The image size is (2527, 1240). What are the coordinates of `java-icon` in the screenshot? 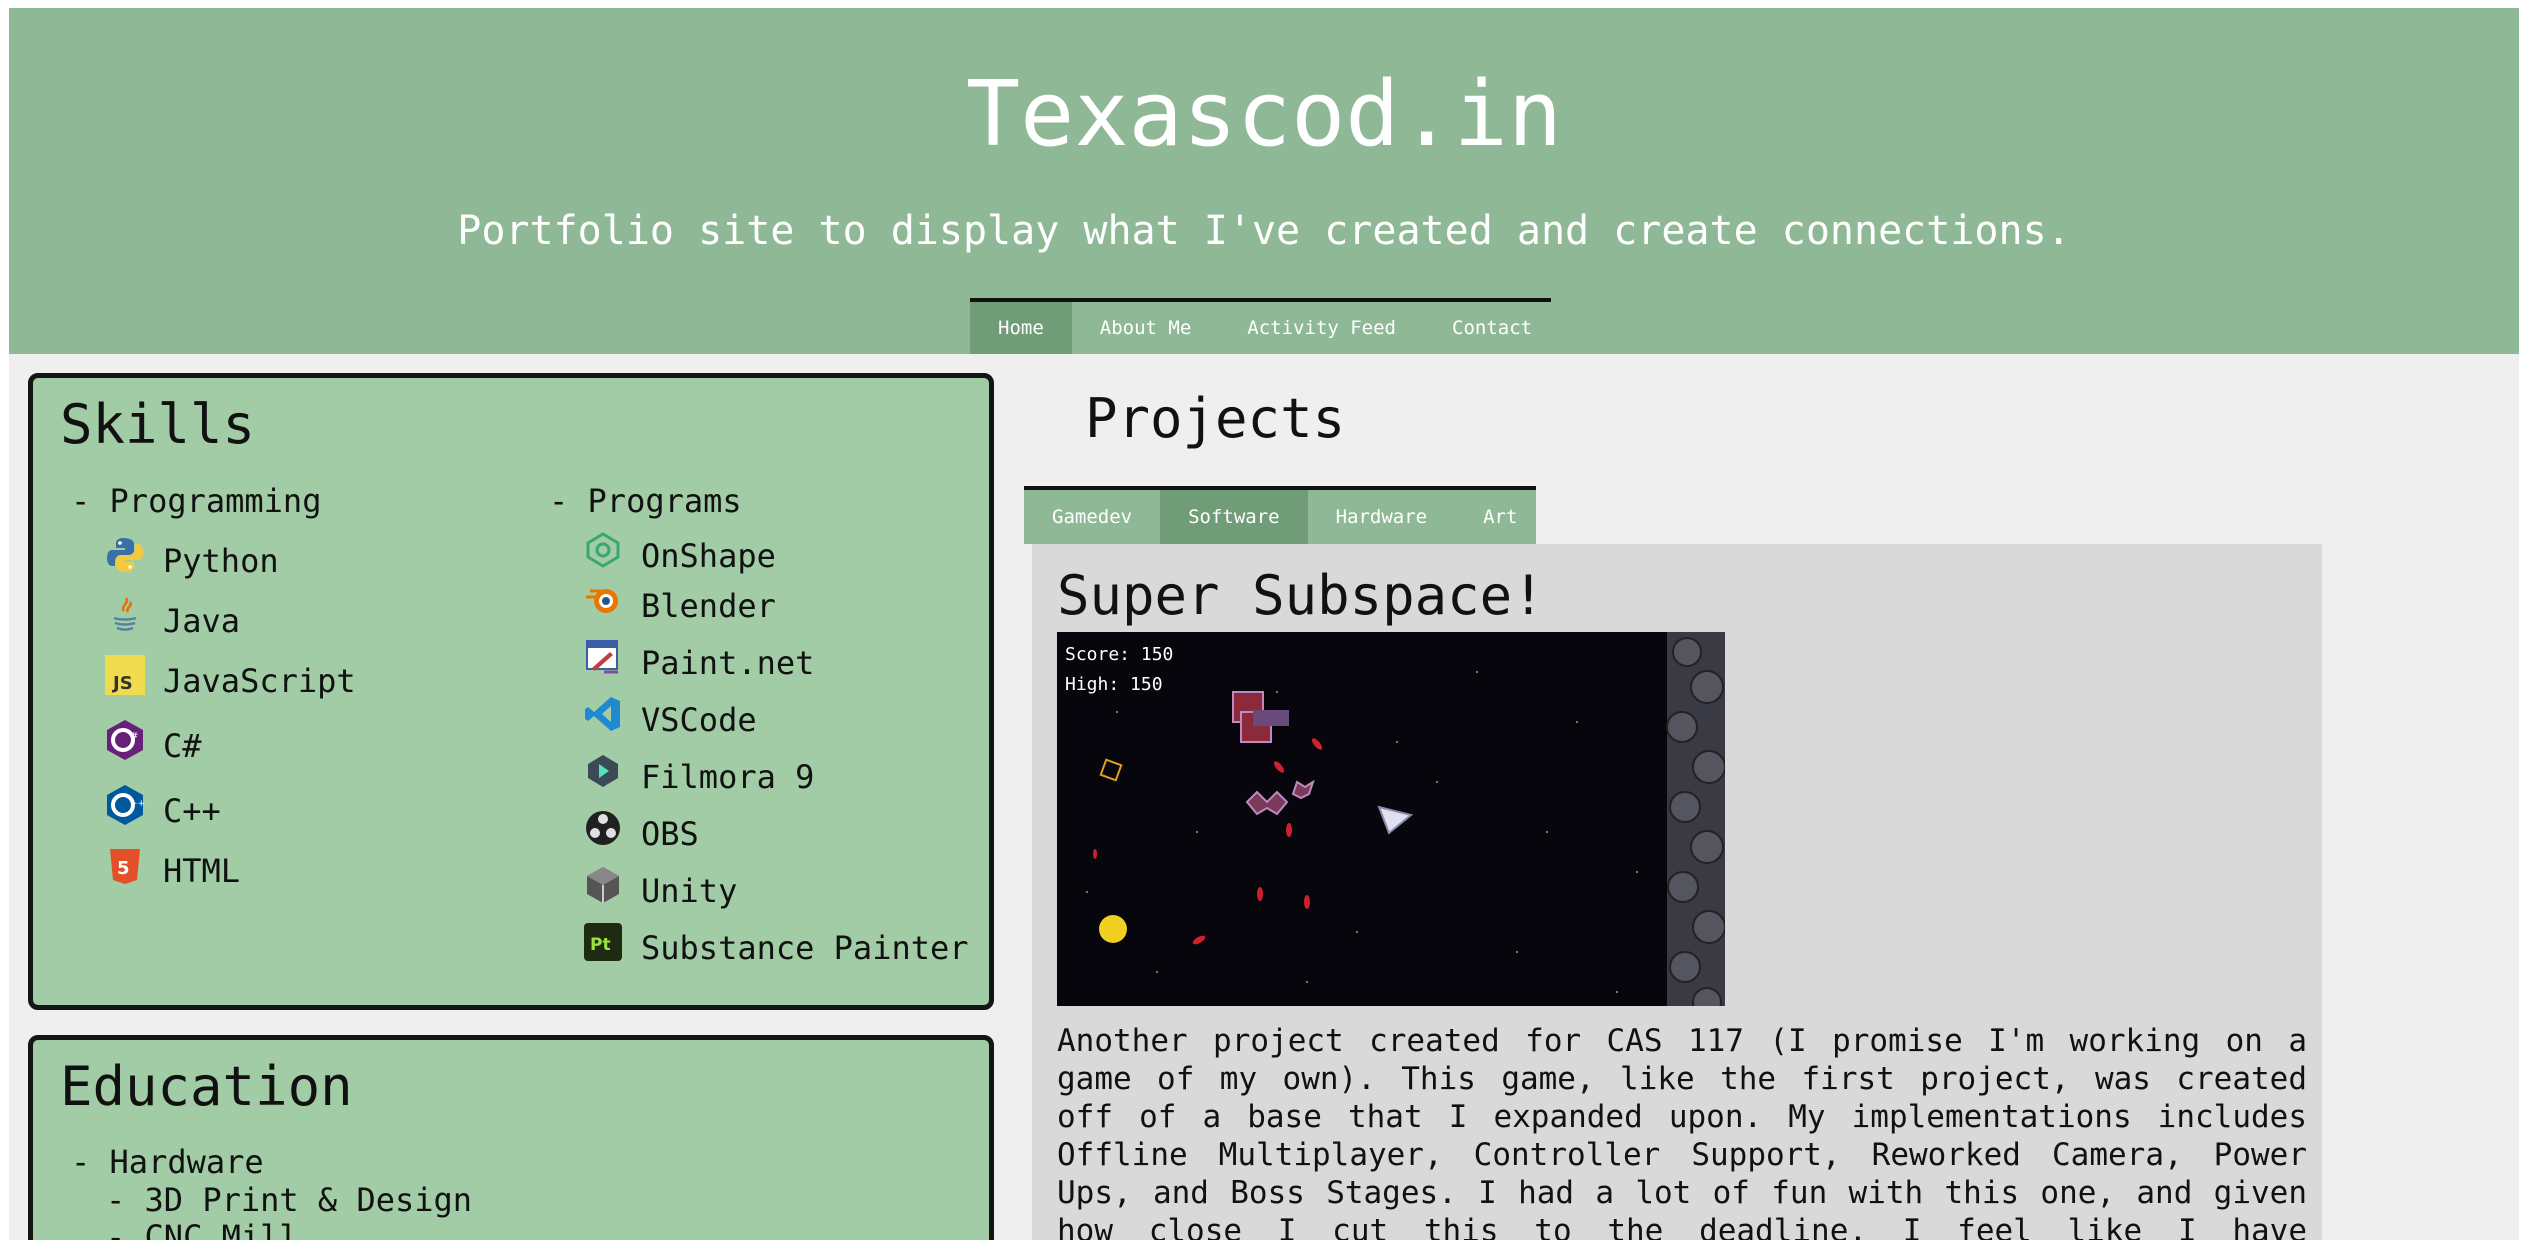 It's located at (125, 615).